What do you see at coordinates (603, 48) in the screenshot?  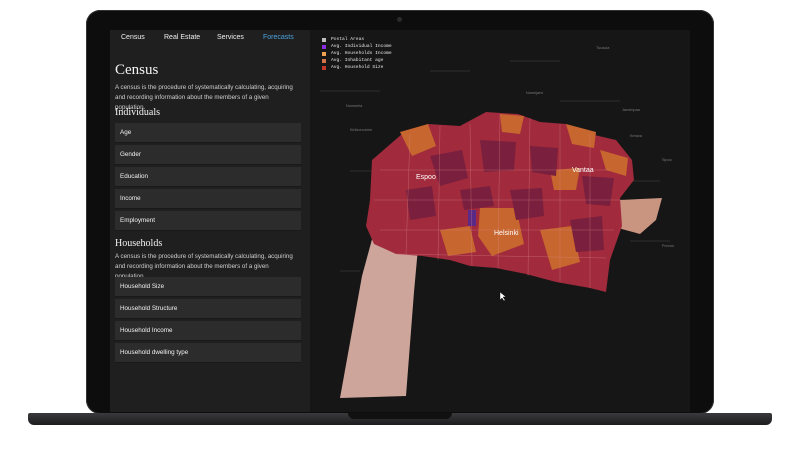 I see `place-label: Tuusula` at bounding box center [603, 48].